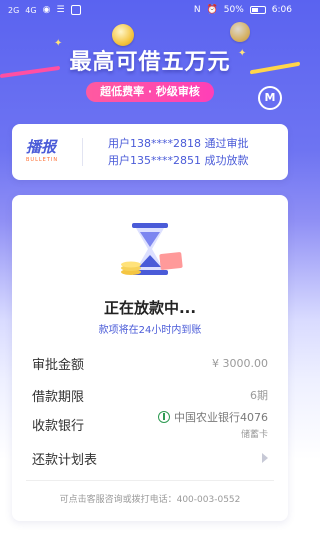 The height and width of the screenshot is (538, 320). I want to click on alarm-icon: ⏰, so click(212, 10).